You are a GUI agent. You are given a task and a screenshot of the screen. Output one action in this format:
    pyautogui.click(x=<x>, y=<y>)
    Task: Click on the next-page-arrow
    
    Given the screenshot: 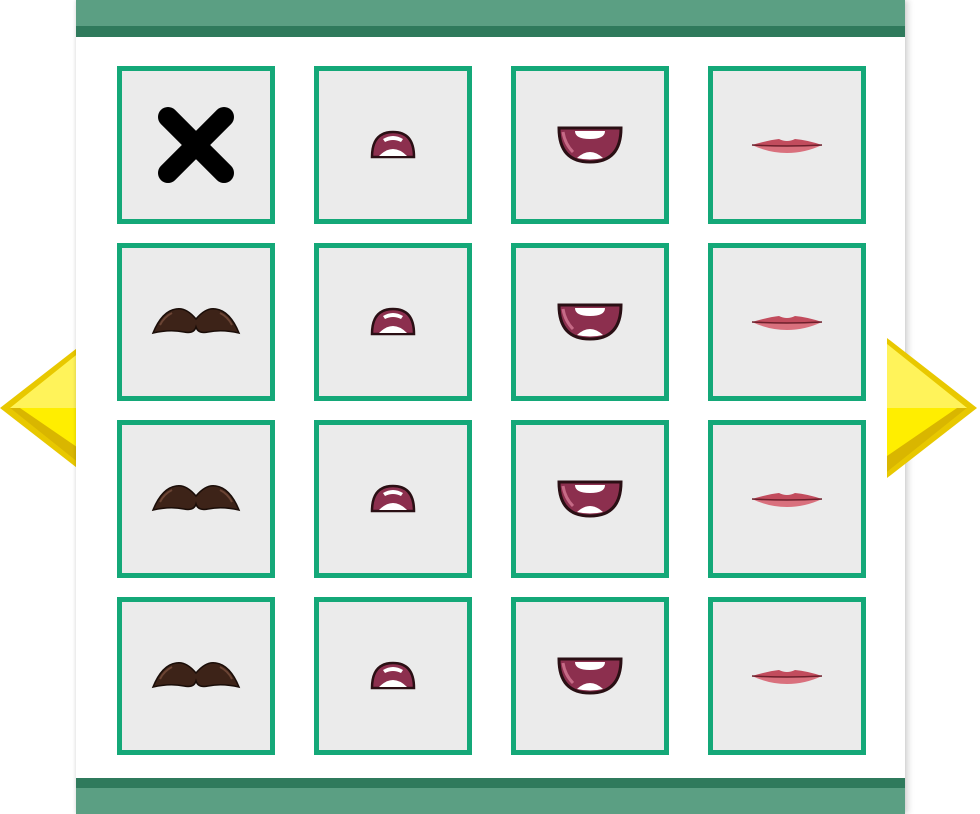 What is the action you would take?
    pyautogui.click(x=931, y=410)
    